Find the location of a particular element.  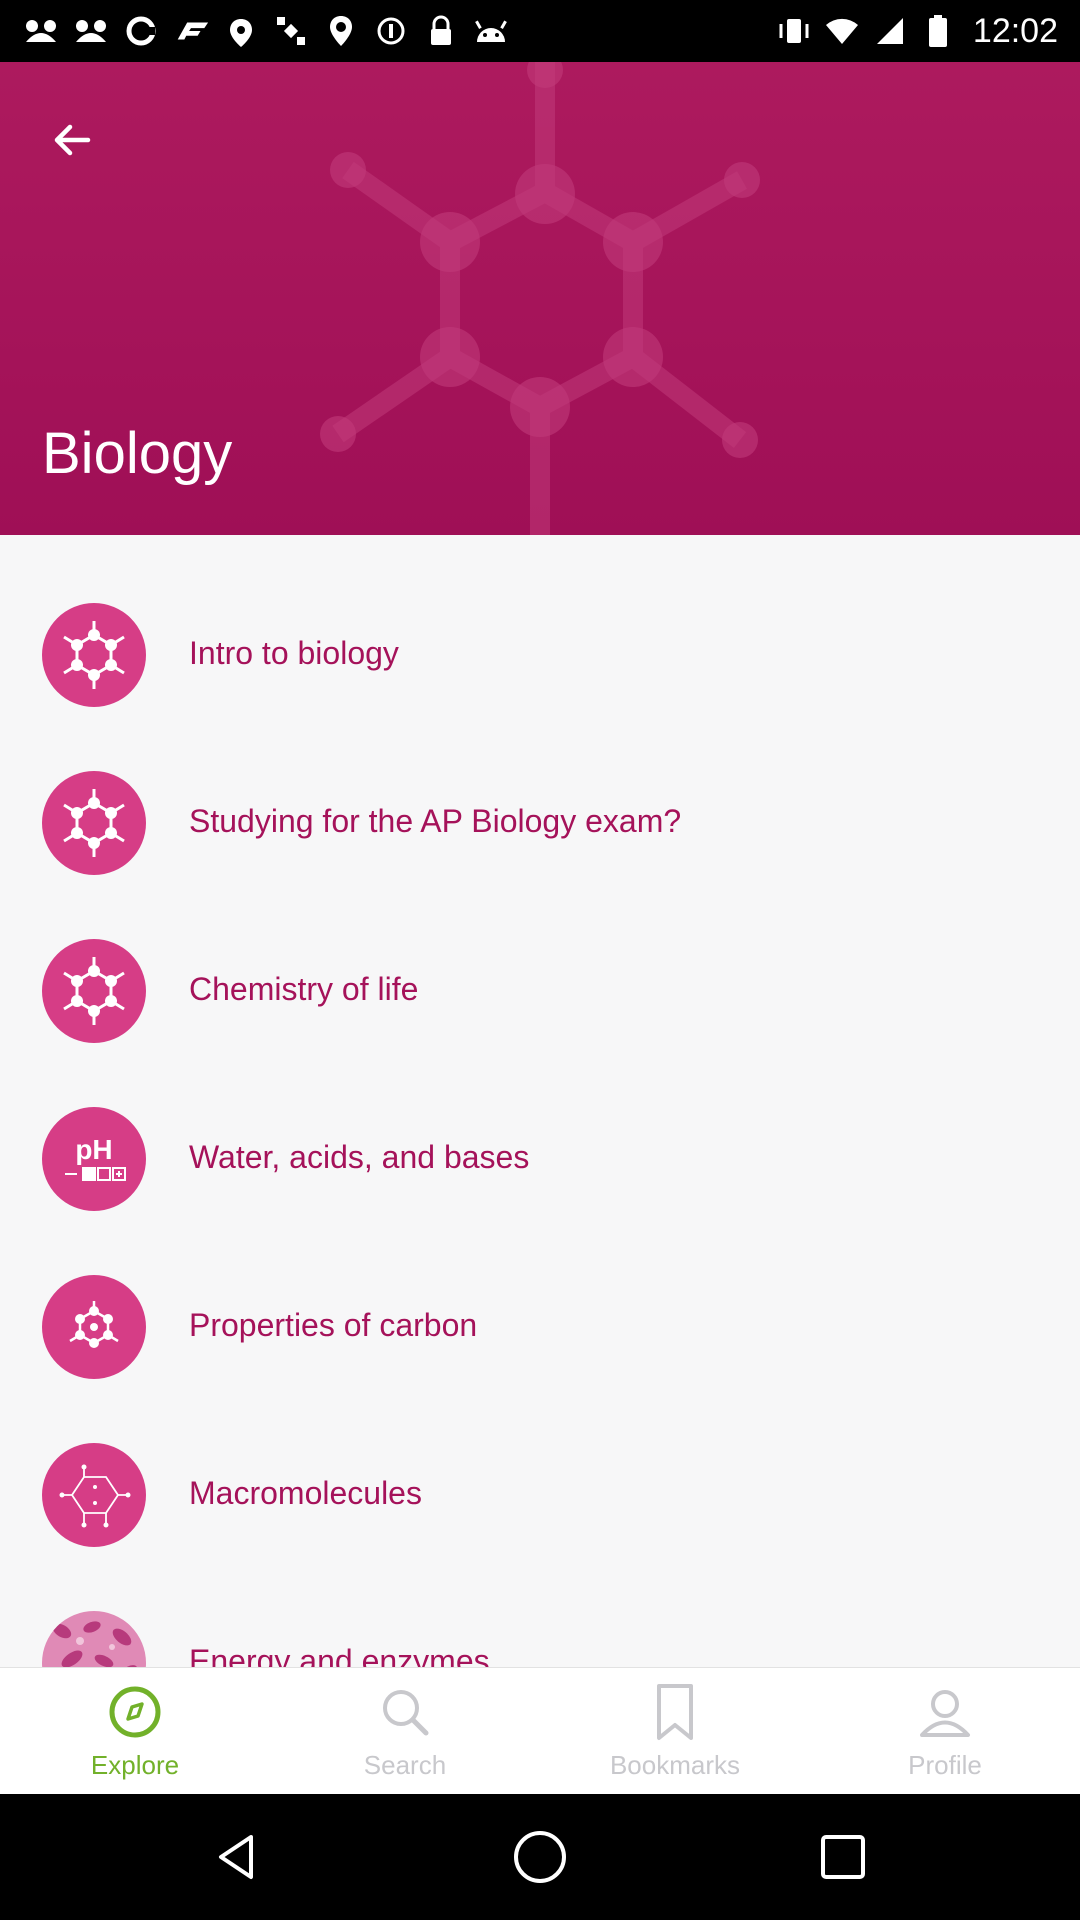

list-item-water-acids-bases: pH Water, acids, and bases is located at coordinates (540, 1153).